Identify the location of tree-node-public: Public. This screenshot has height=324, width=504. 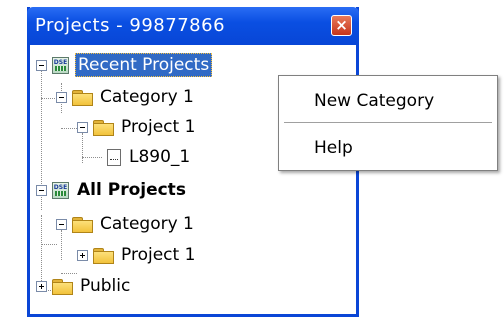
(84, 286).